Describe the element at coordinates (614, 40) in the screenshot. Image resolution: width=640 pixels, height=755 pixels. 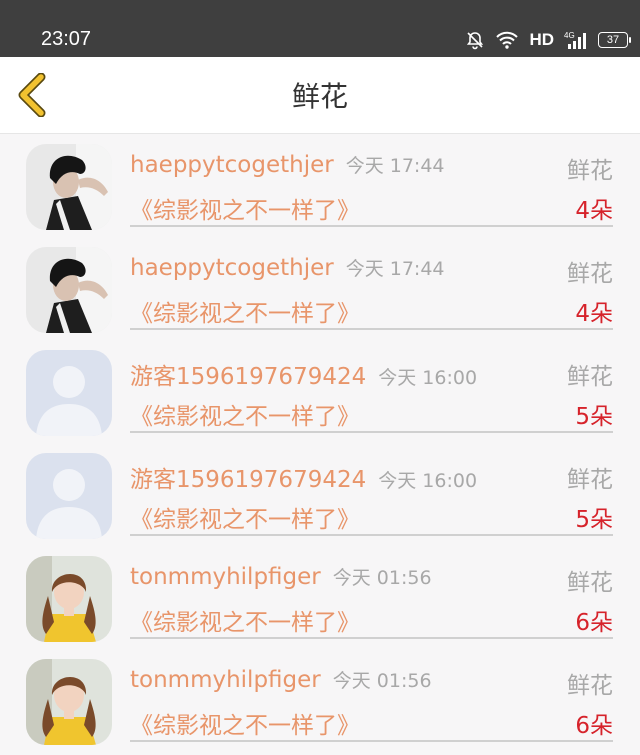
I see `battery-icon: 37` at that location.